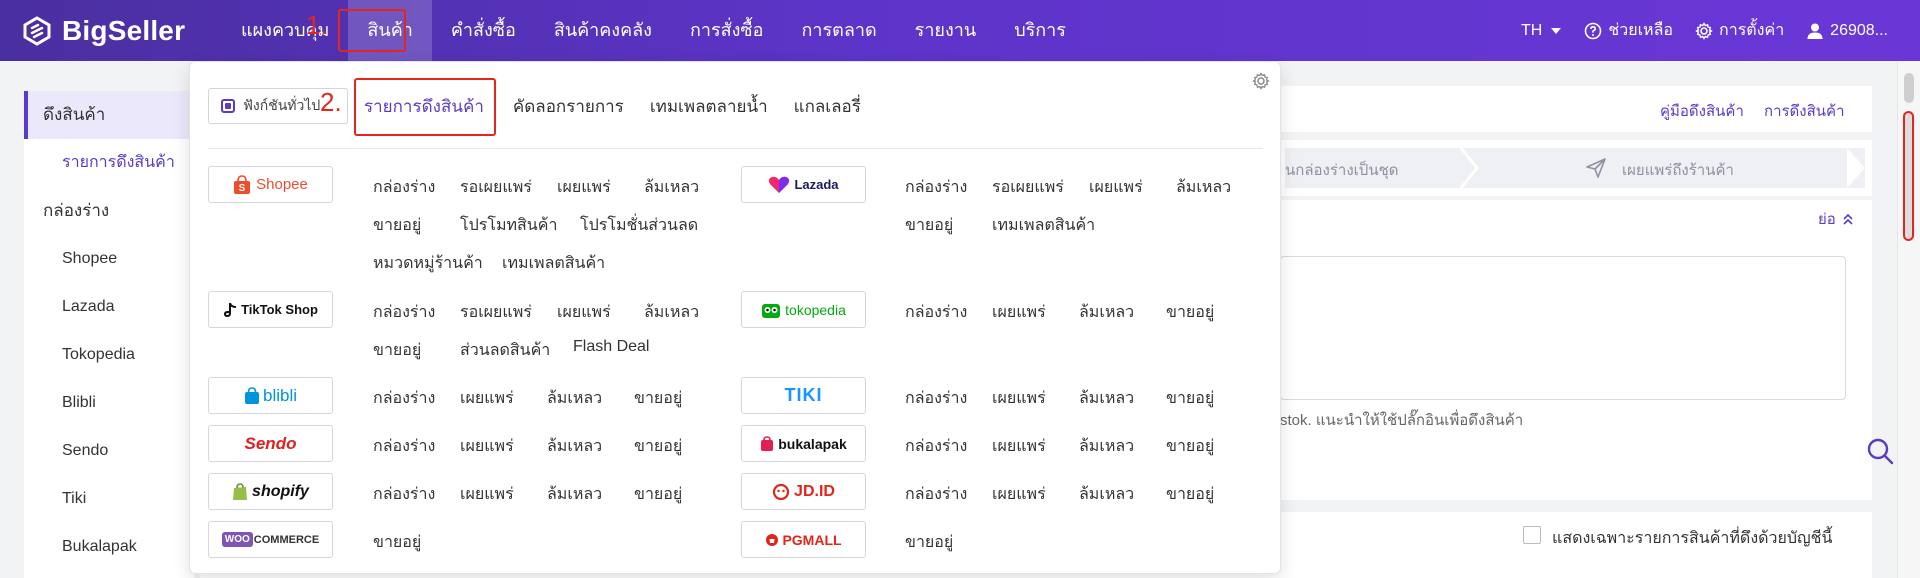 The image size is (1920, 578). Describe the element at coordinates (483, 30) in the screenshot. I see `nav-orders: คำสั่งซื้อ` at that location.